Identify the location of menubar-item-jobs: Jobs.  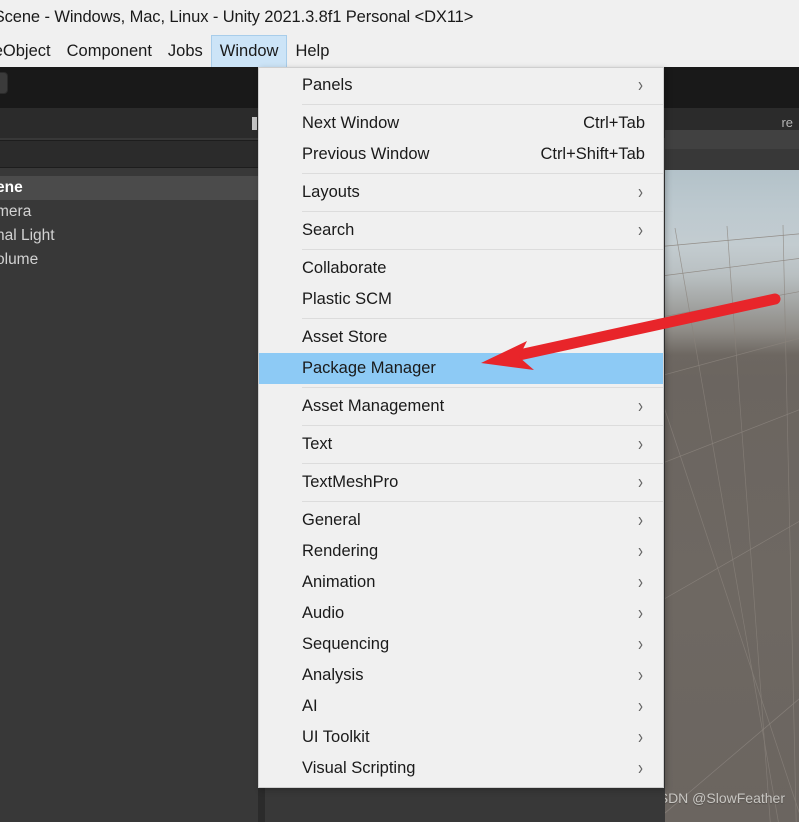
(185, 51).